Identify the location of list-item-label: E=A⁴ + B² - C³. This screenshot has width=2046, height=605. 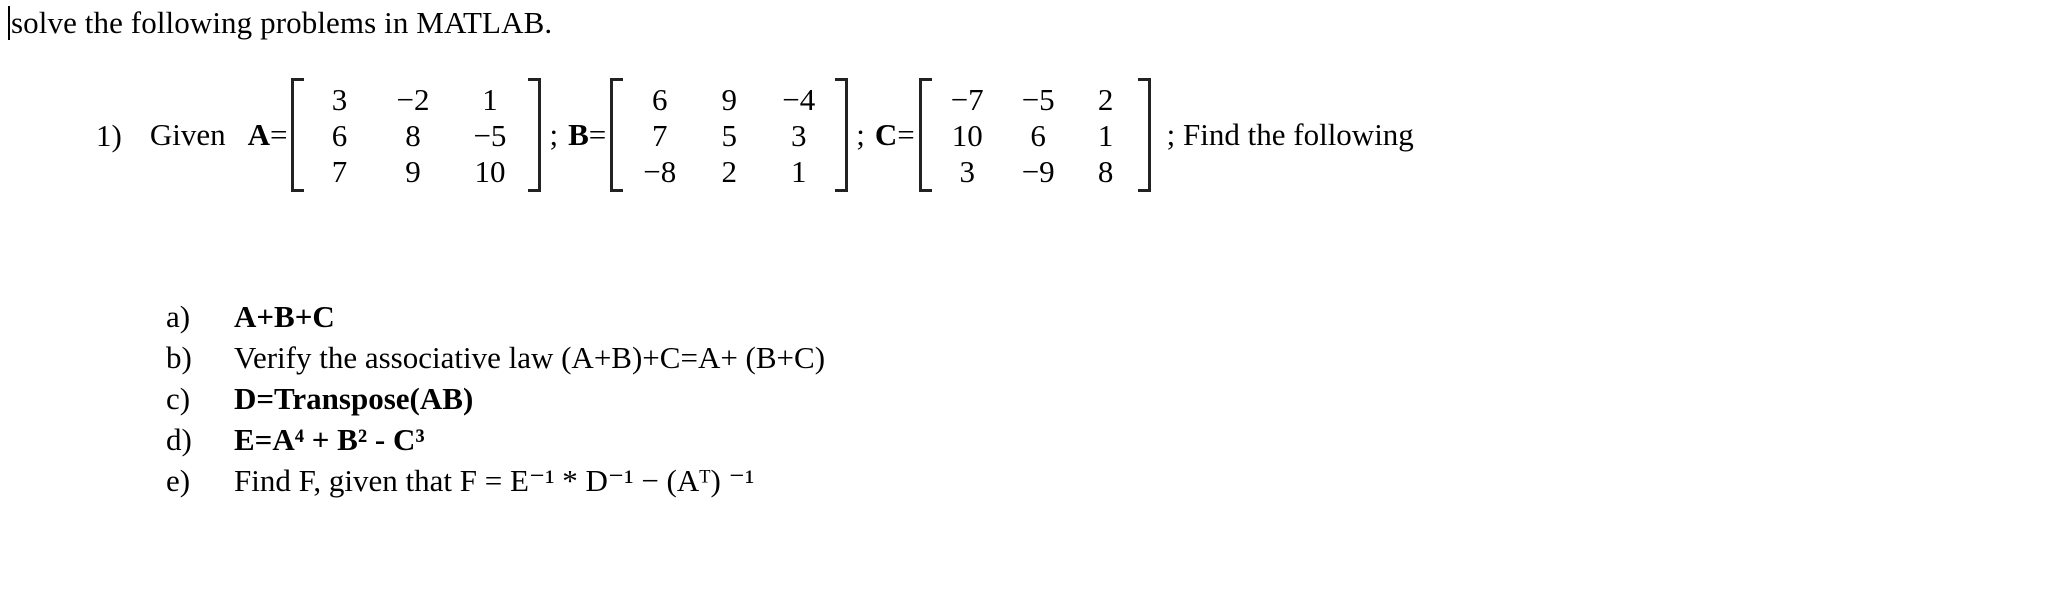
(329, 439).